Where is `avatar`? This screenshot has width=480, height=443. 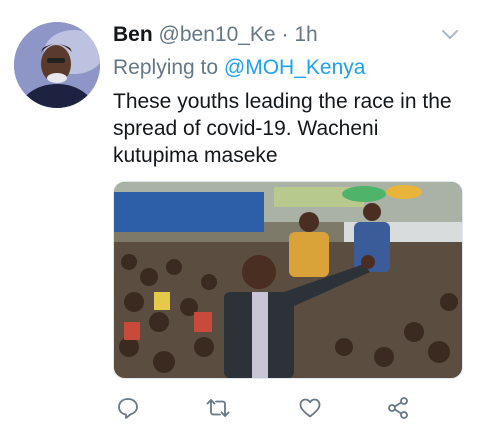
avatar is located at coordinates (57, 65).